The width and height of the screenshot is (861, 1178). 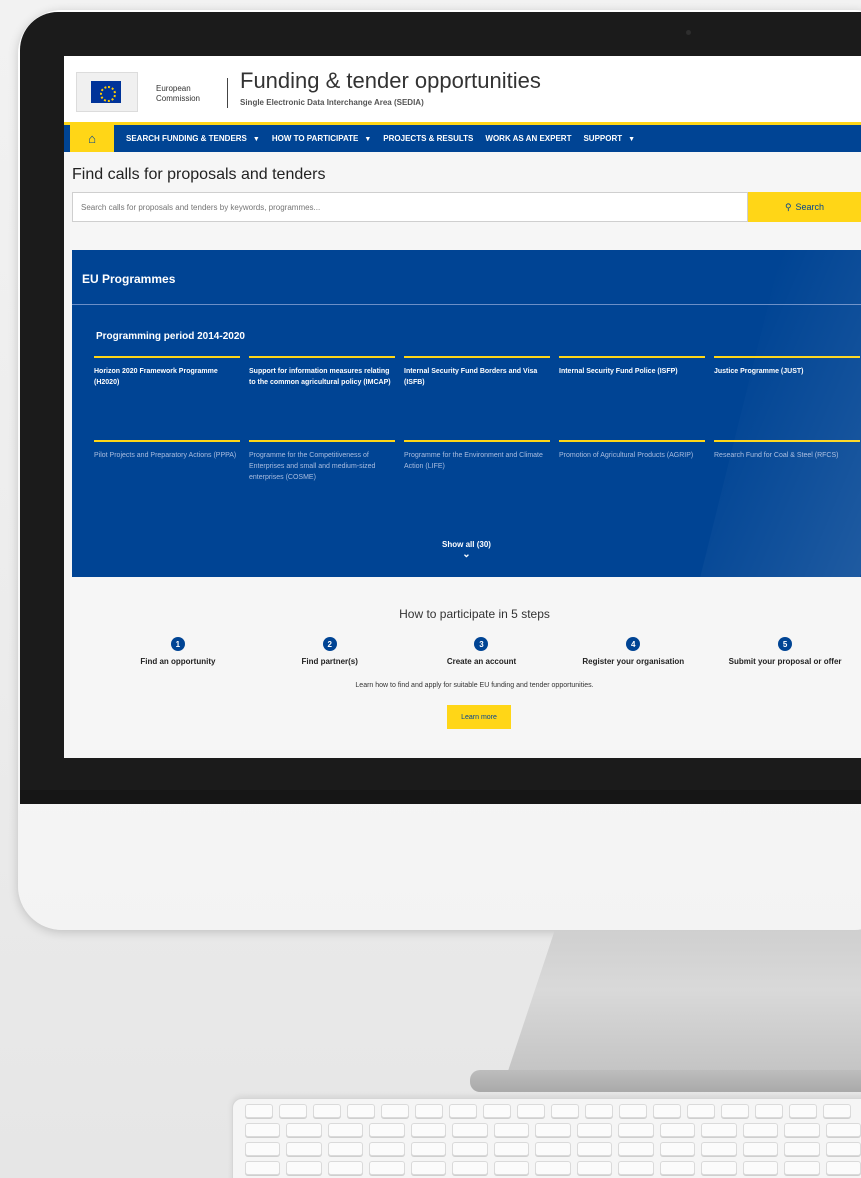 What do you see at coordinates (167, 388) in the screenshot?
I see `programme-link: Horizon 2020 Framework Programme (H2020)` at bounding box center [167, 388].